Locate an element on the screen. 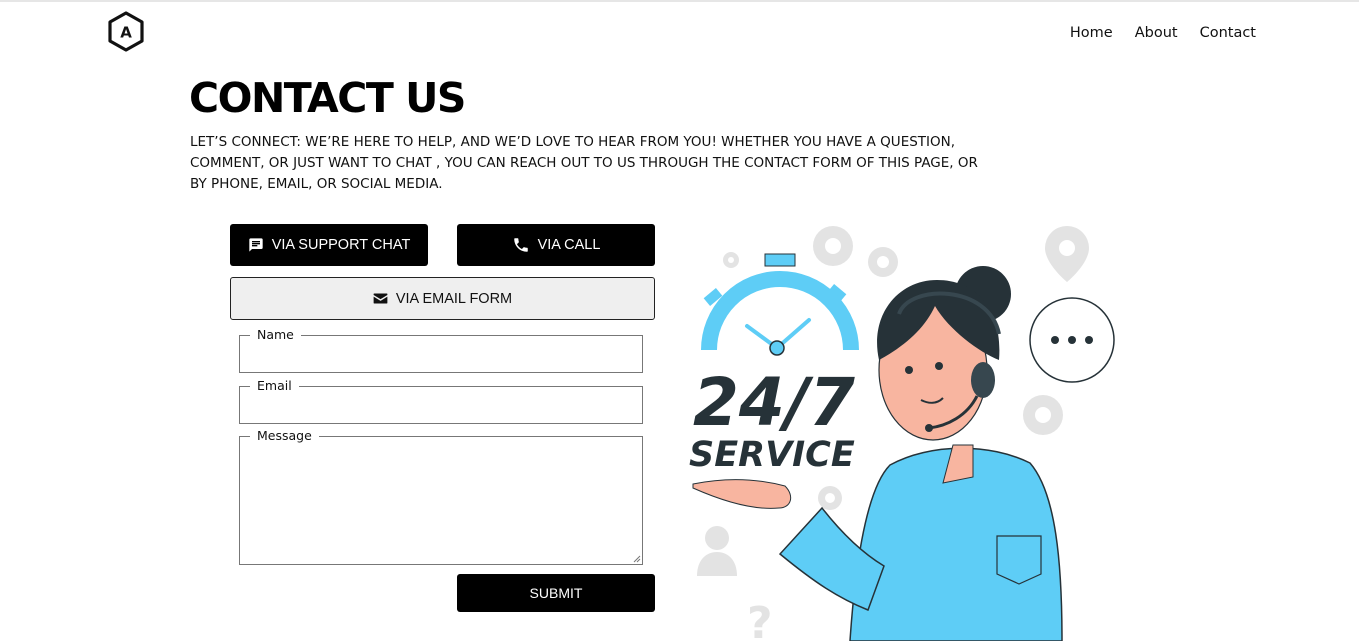 Image resolution: width=1359 pixels, height=641 pixels. support-chat-label: VIA SUPPORT CHAT is located at coordinates (341, 245).